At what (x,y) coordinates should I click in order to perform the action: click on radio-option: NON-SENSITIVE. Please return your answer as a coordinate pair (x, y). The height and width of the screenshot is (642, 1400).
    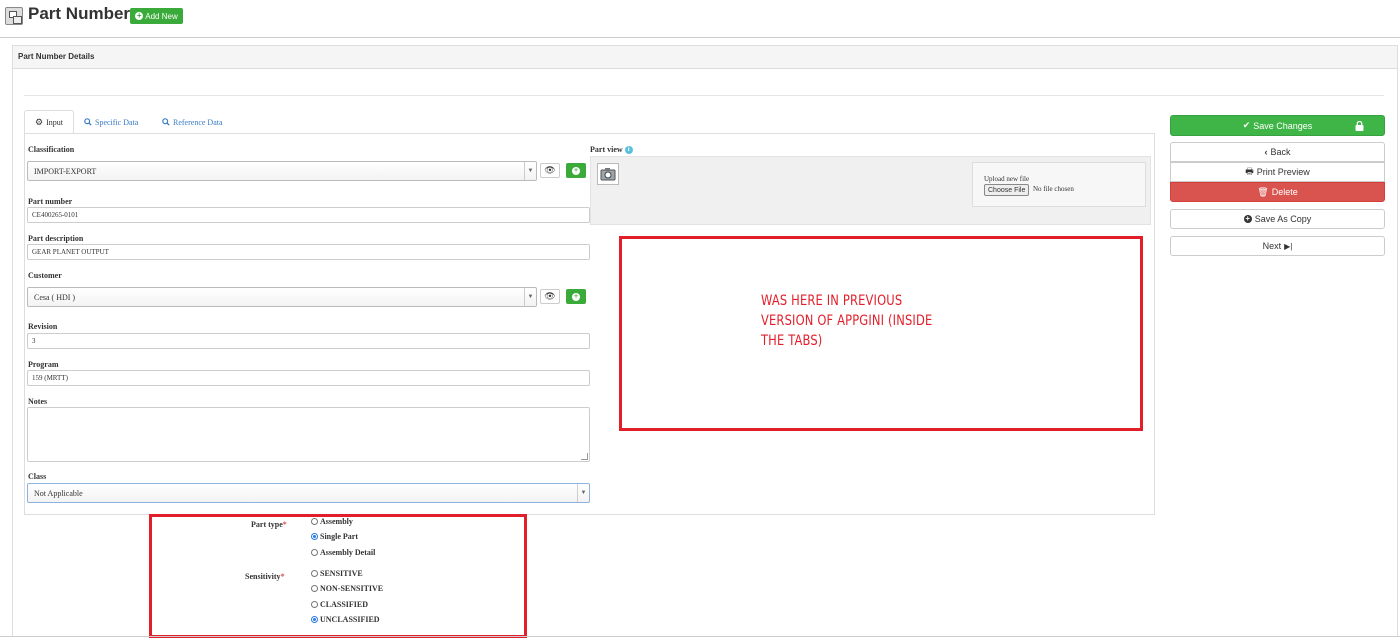
    Looking at the image, I should click on (347, 588).